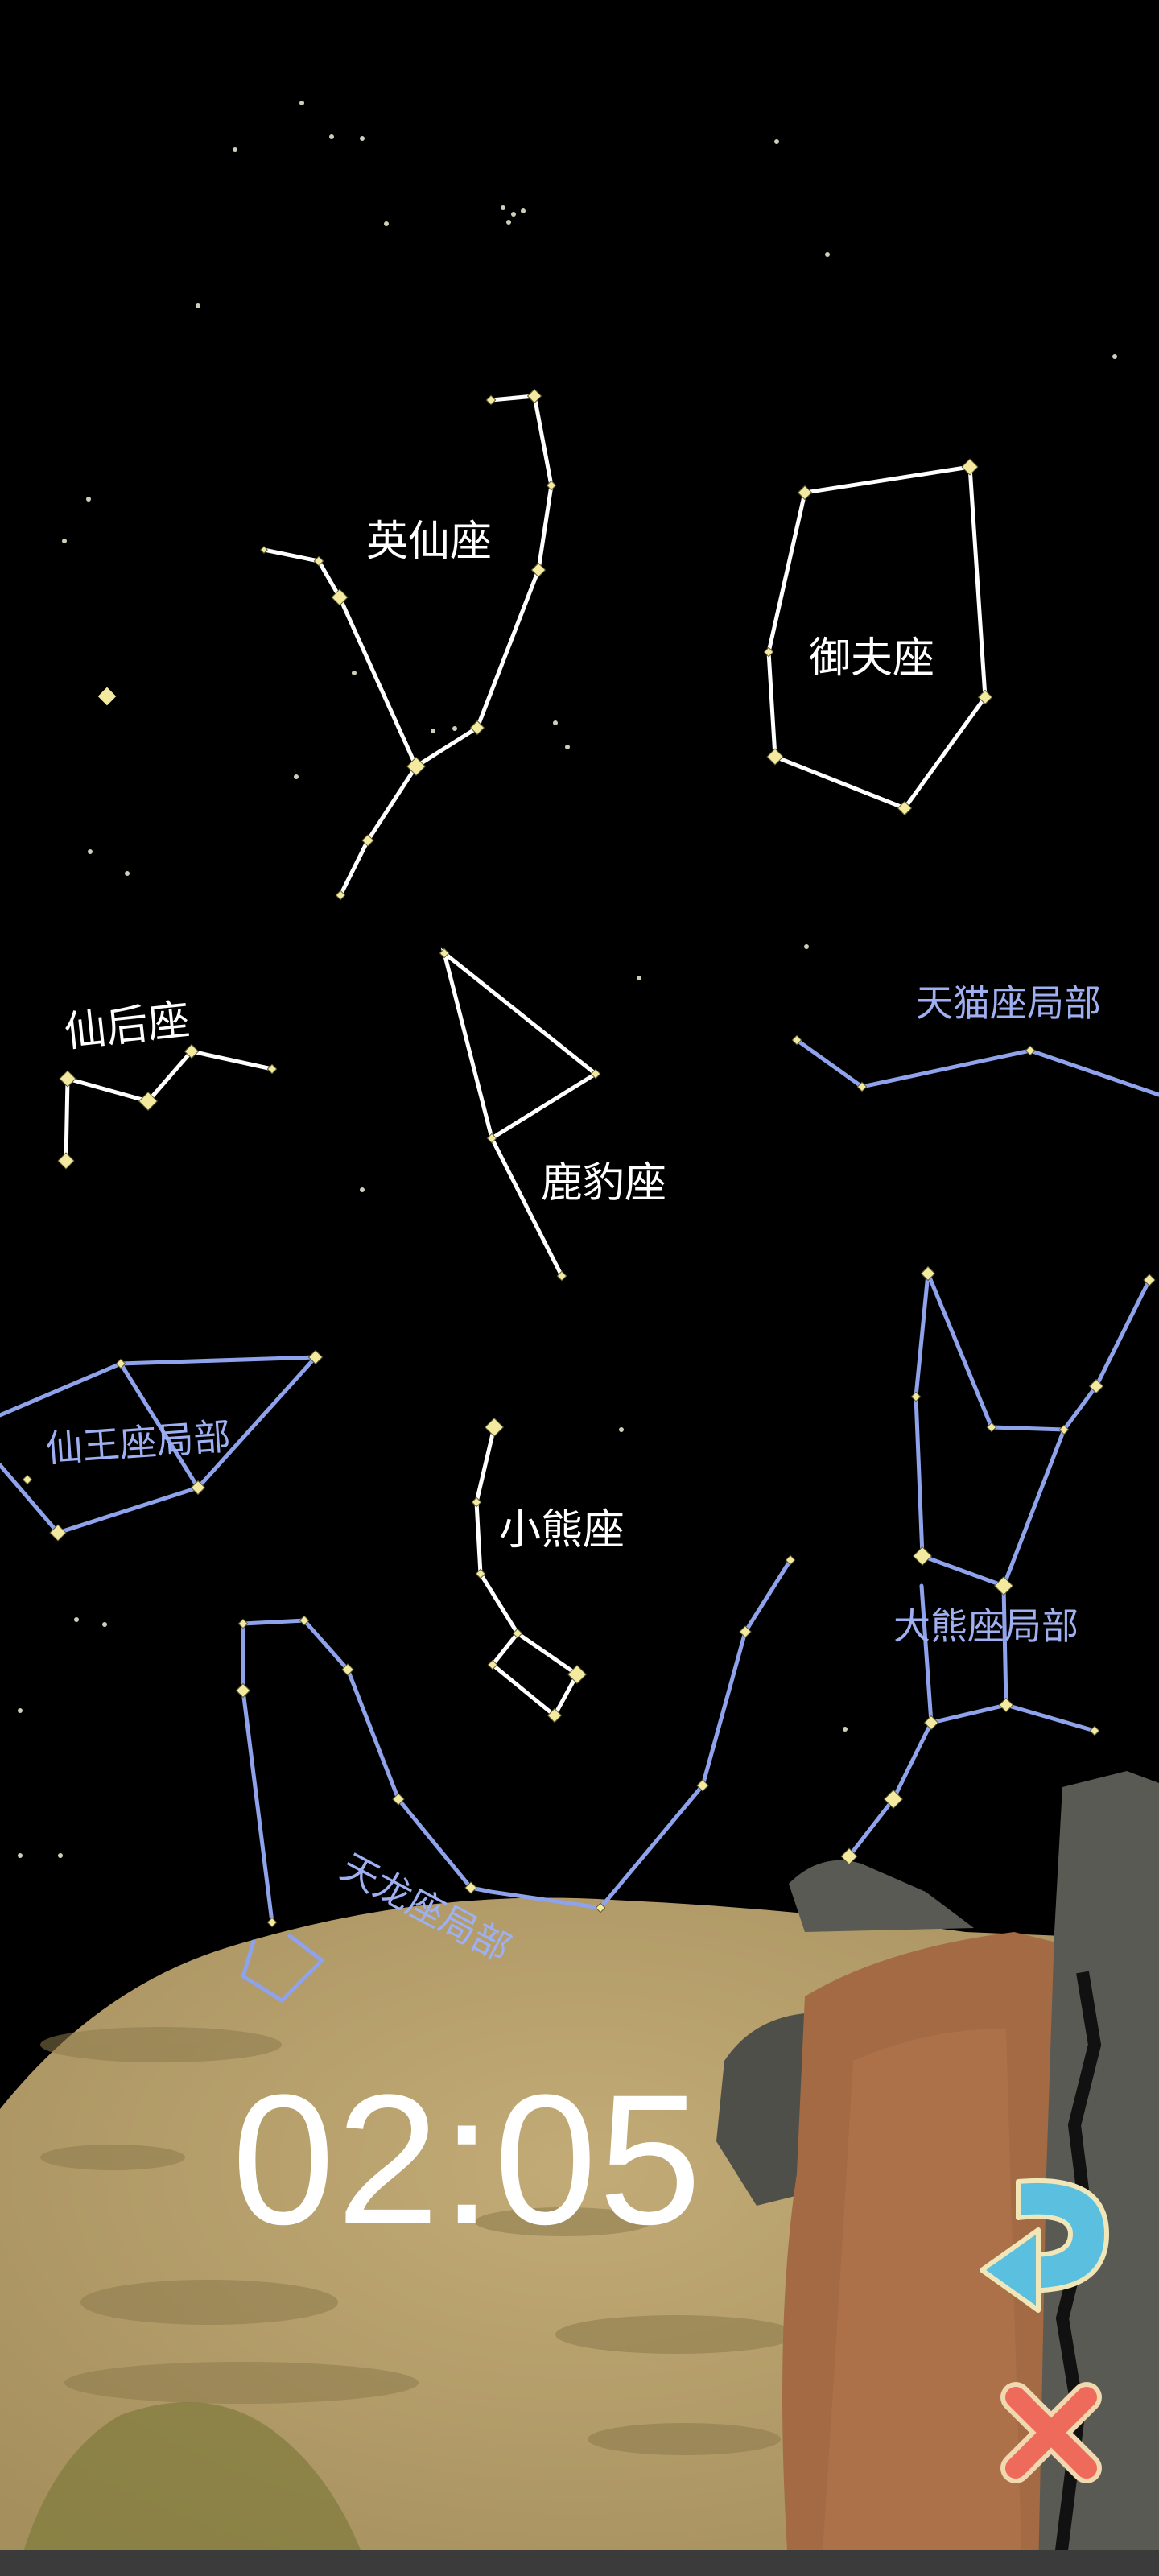 The width and height of the screenshot is (1159, 2576). I want to click on label-ursa-minor: 小熊座, so click(562, 1530).